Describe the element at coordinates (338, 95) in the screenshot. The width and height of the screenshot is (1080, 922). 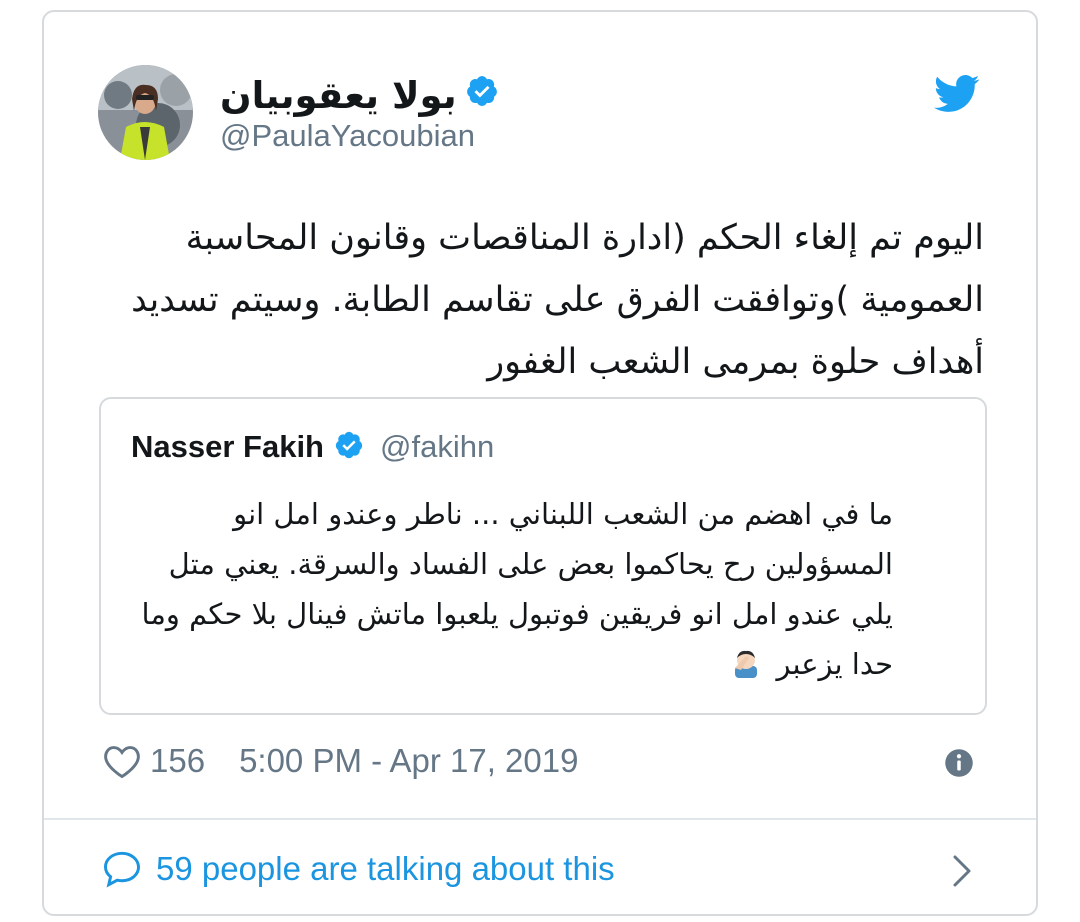
I see `author-name: بولا يعقوبيان` at that location.